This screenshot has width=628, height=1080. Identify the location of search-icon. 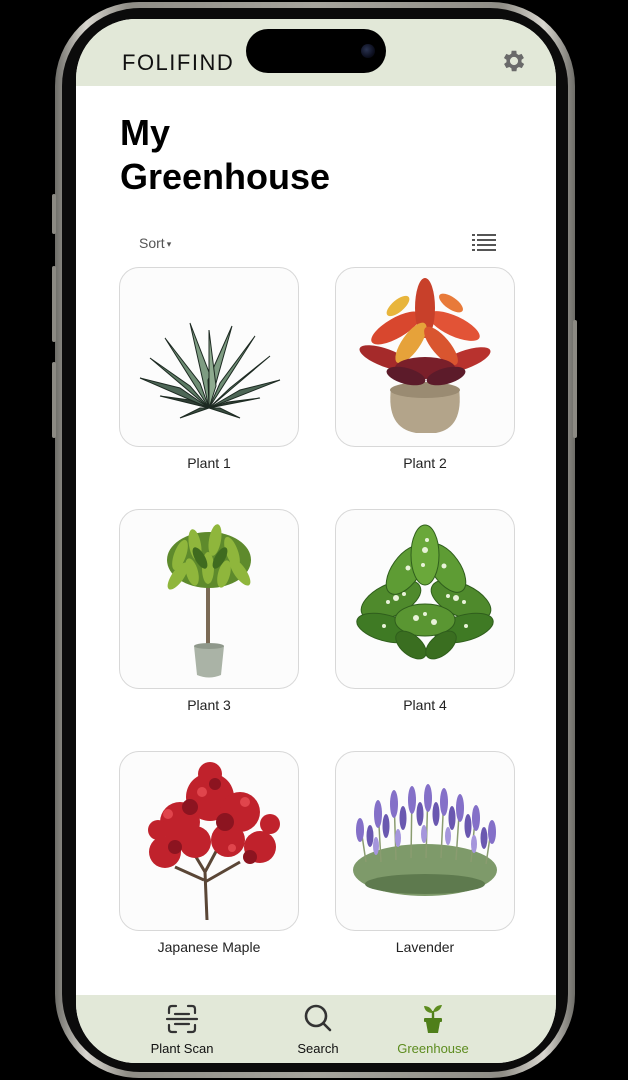
(318, 1018).